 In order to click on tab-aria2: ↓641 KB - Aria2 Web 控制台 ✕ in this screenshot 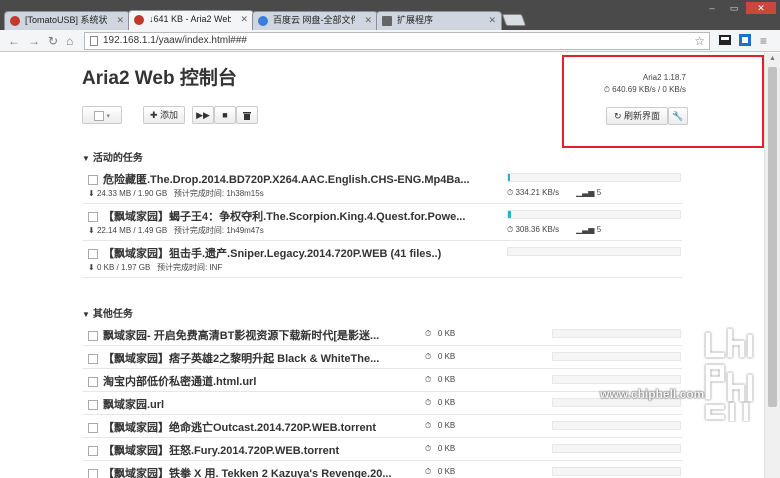, I will do `click(191, 20)`.